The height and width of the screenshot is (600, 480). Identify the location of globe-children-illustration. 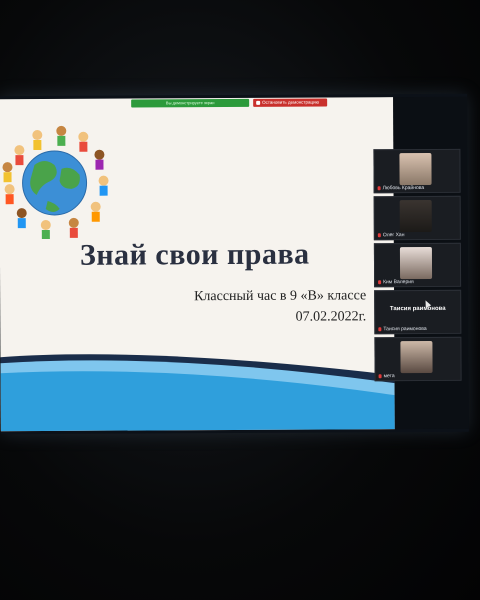
(55, 182).